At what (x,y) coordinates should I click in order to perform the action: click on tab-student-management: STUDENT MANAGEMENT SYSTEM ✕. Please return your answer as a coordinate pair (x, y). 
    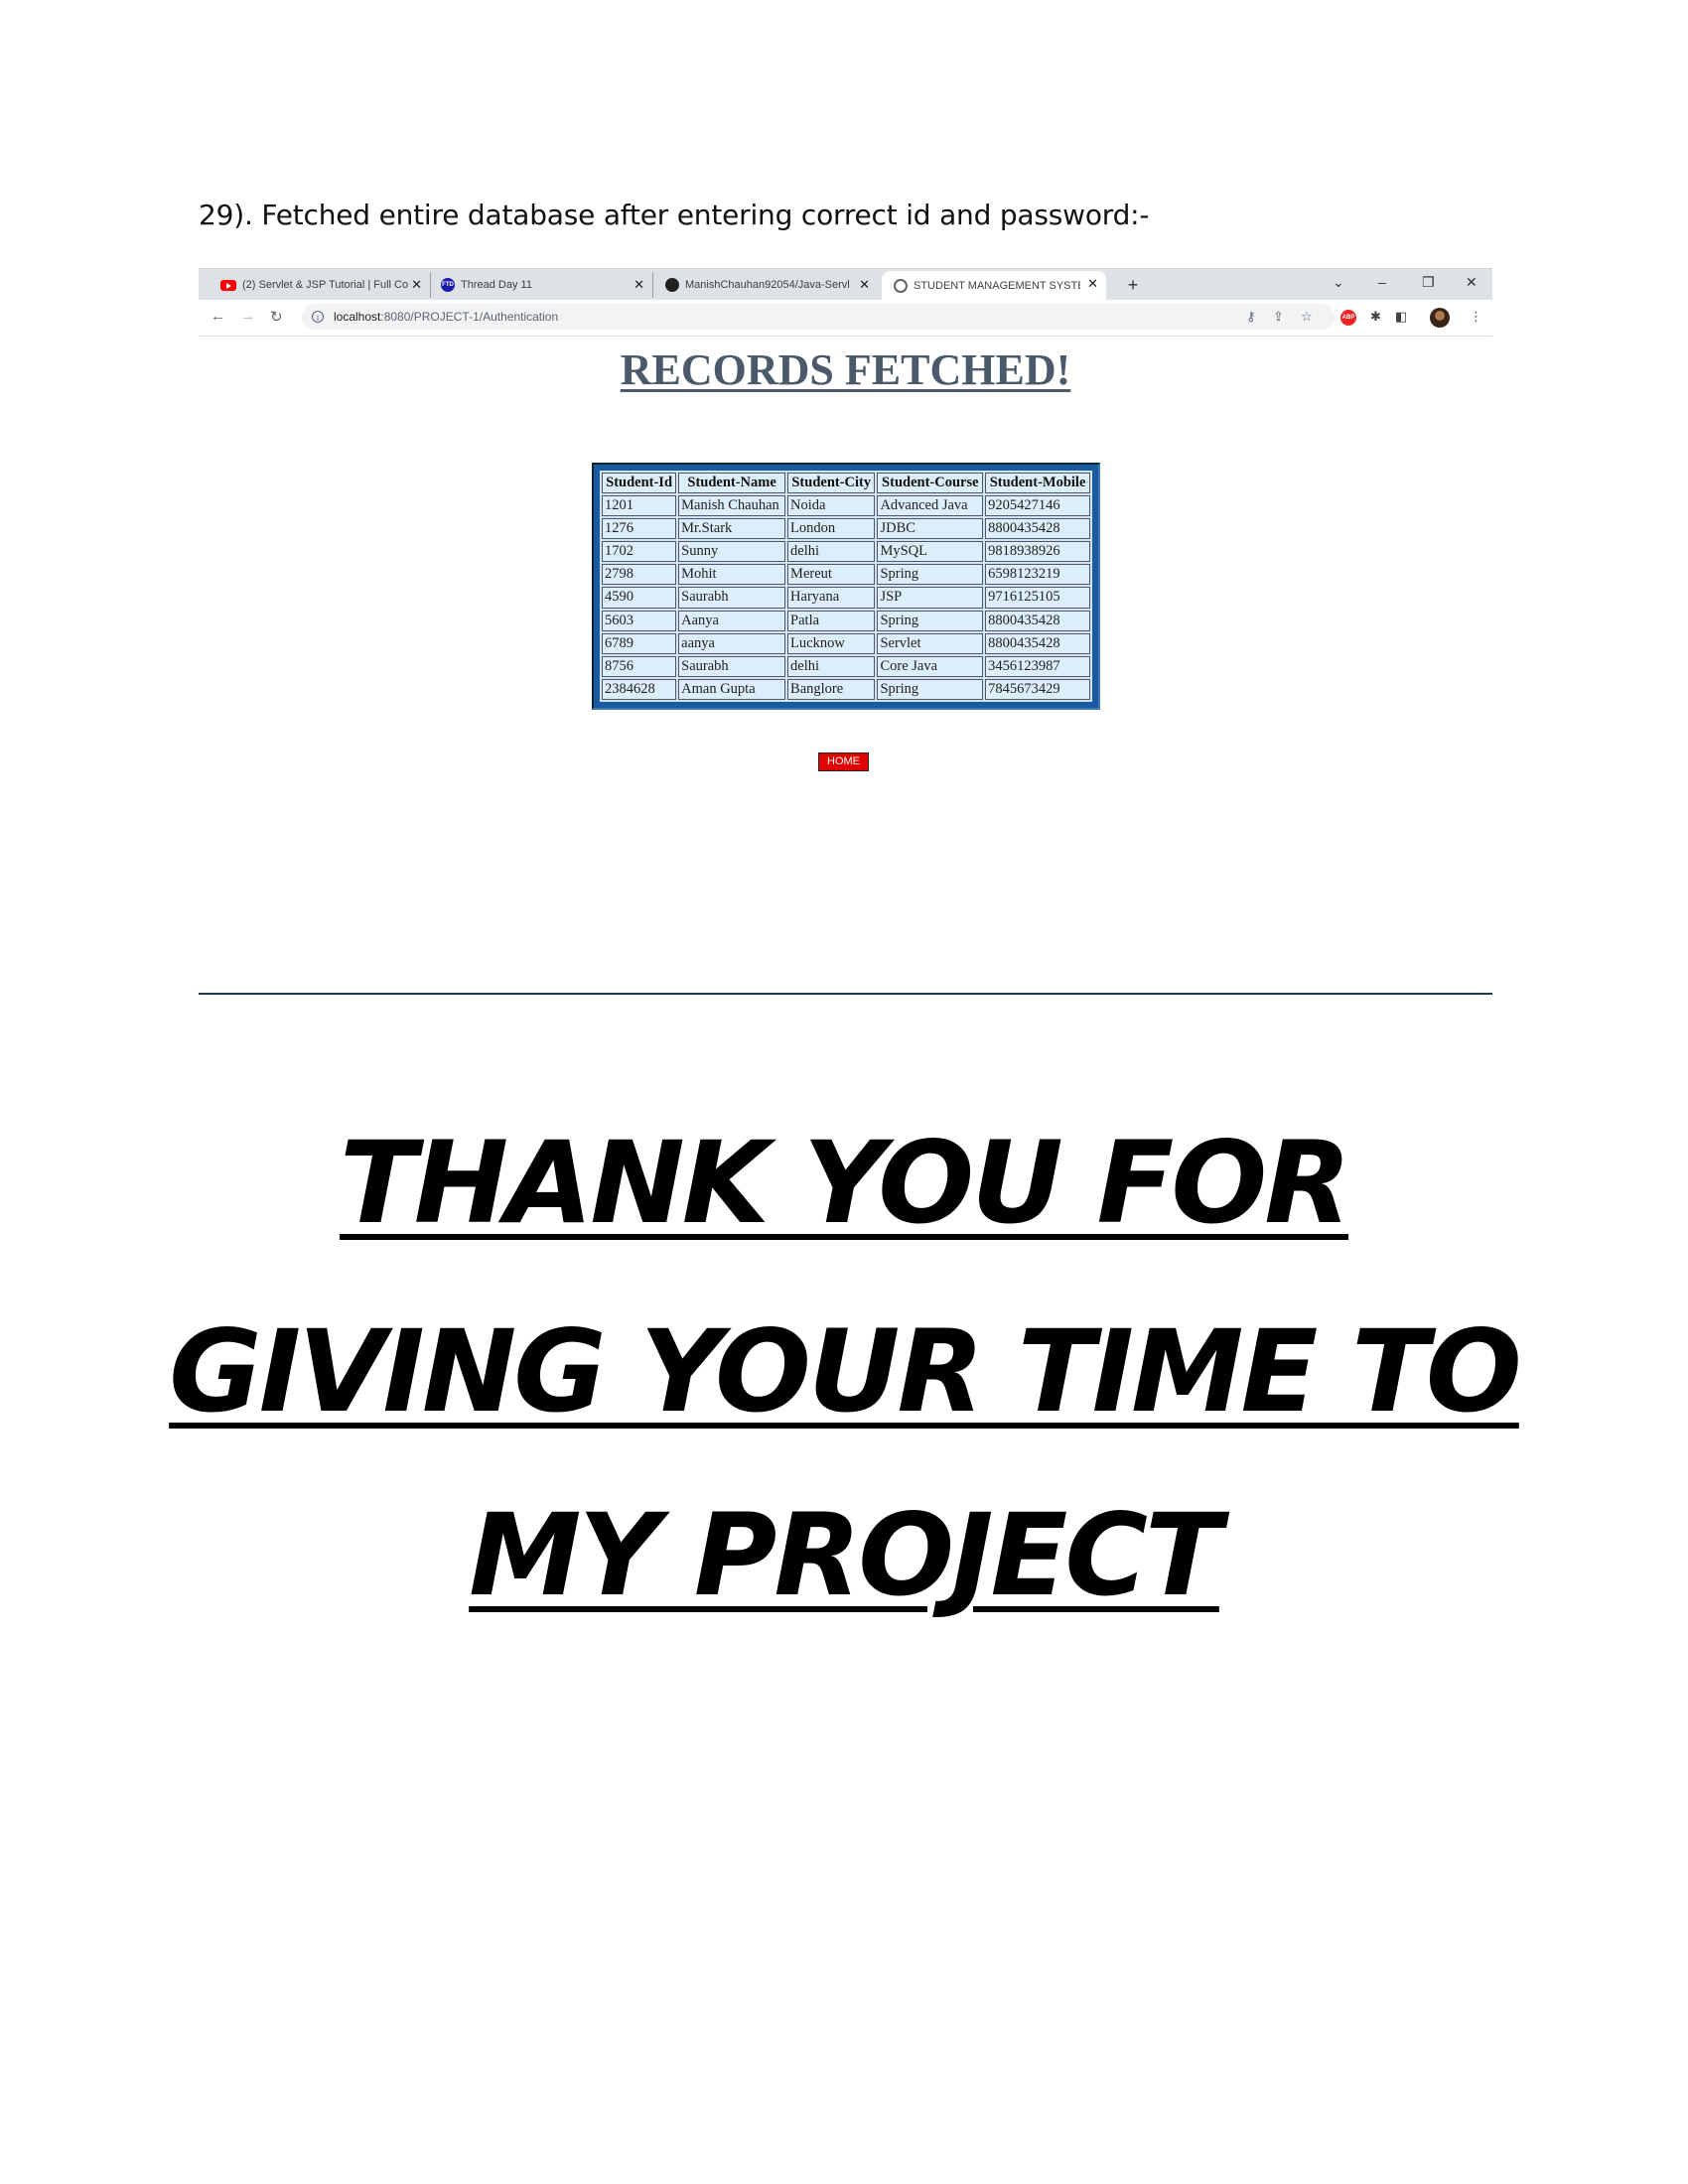
    Looking at the image, I should click on (994, 285).